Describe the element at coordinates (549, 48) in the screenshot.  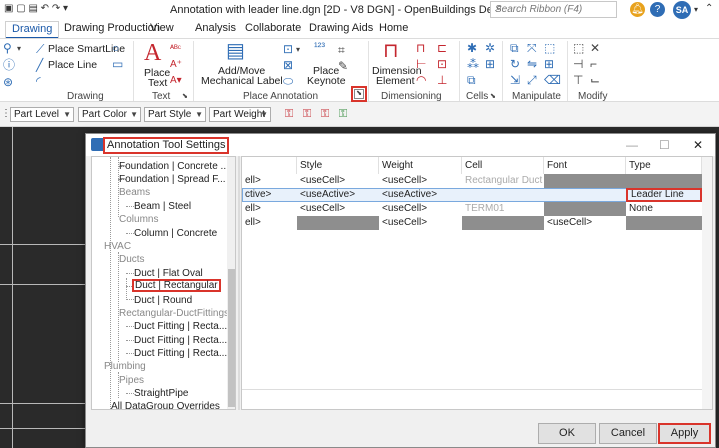
I see `scale-icon: ⬚` at that location.